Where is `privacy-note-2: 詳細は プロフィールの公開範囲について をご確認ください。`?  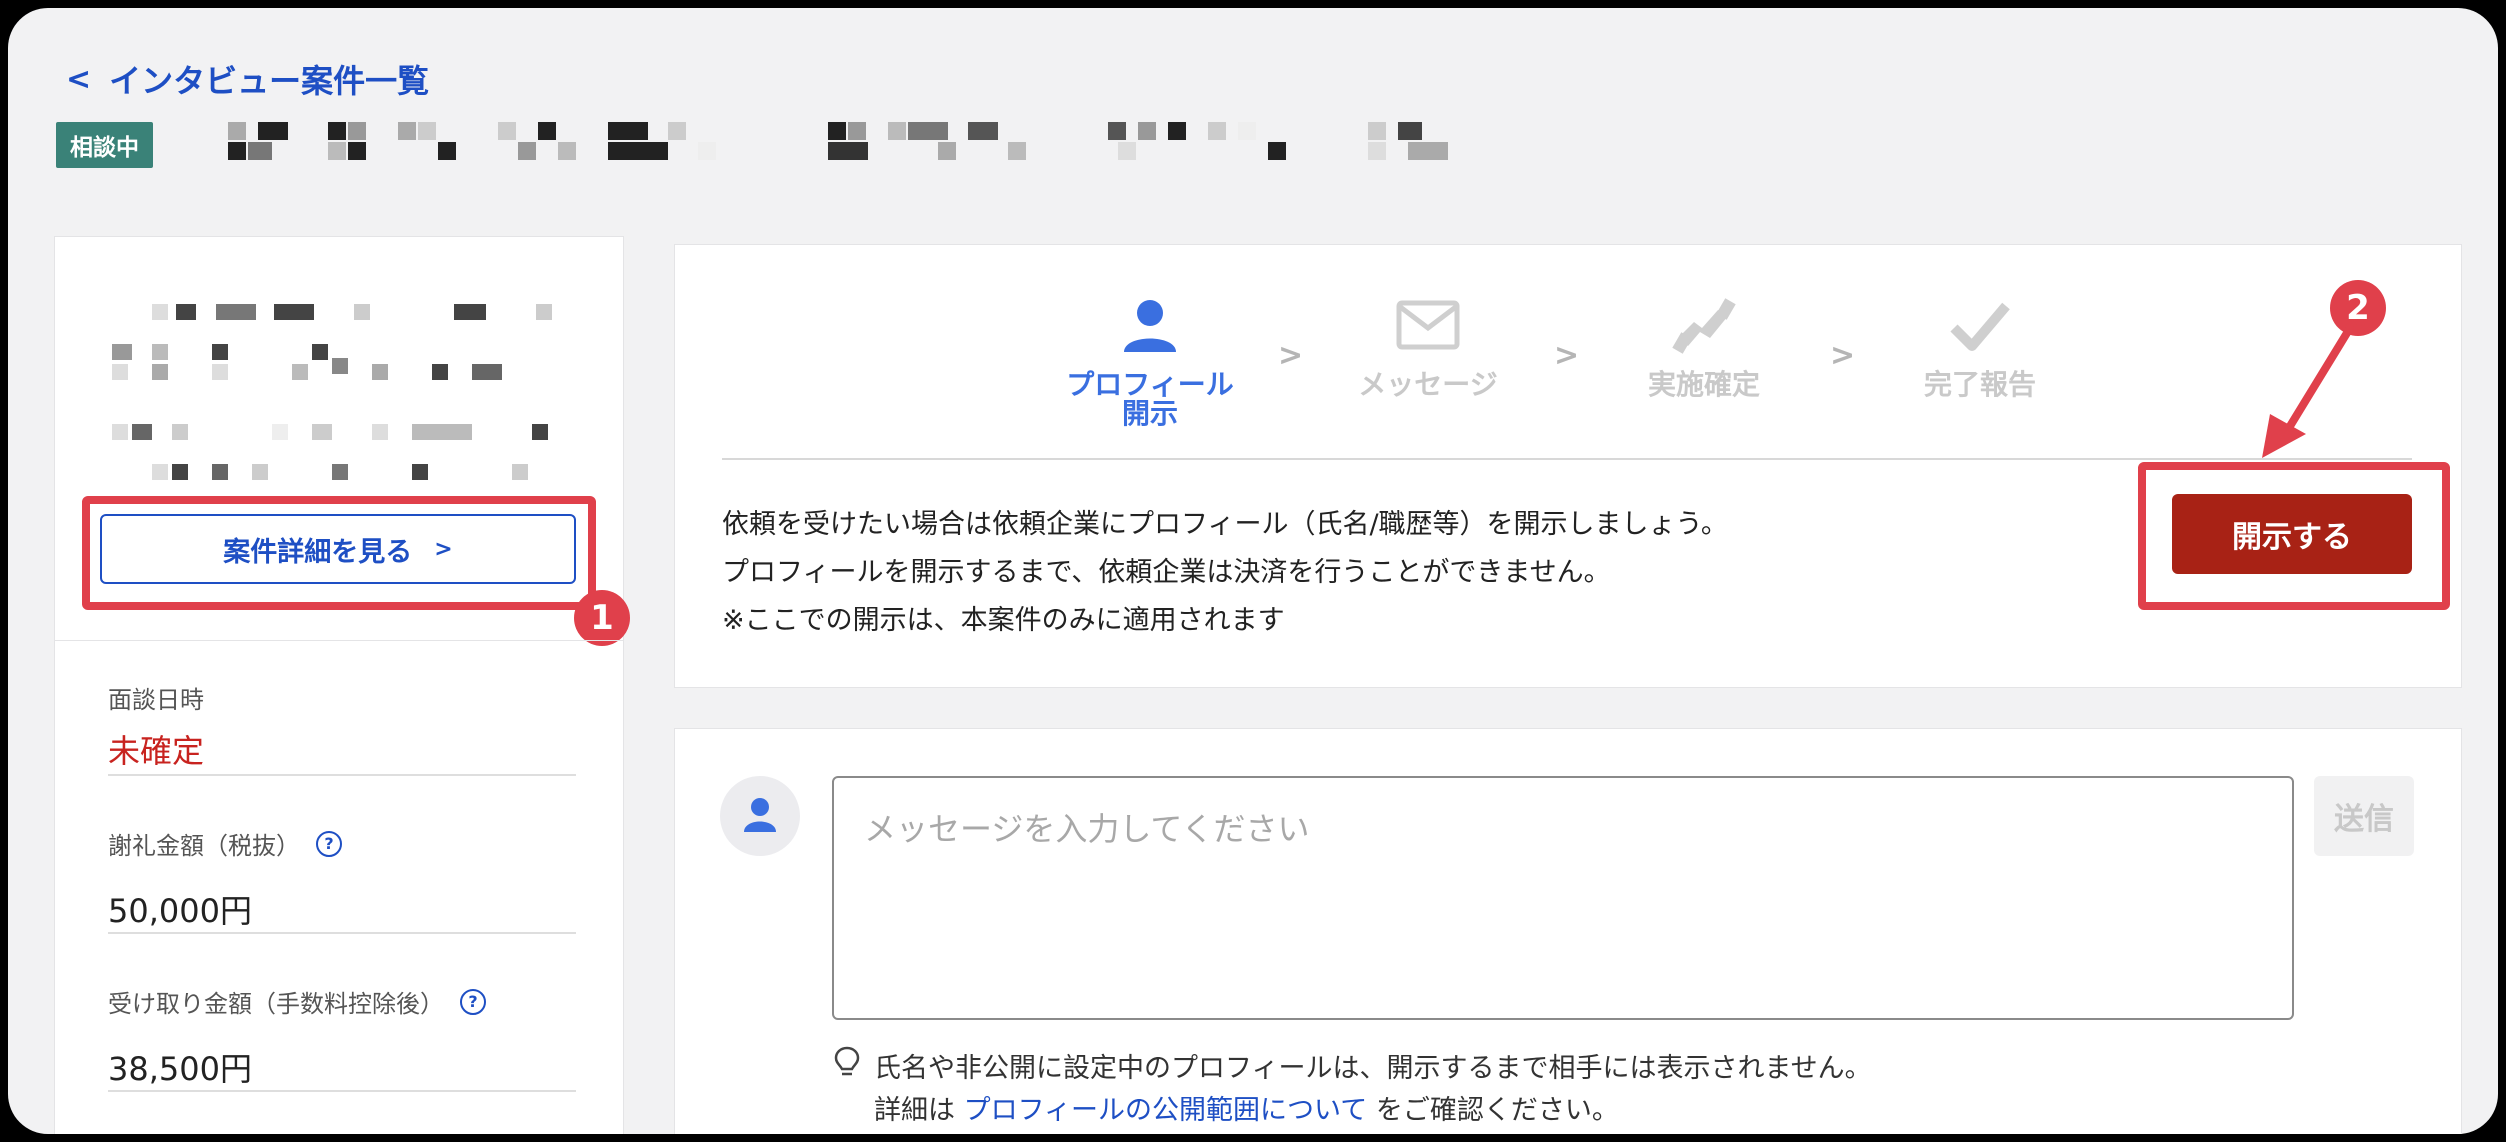 privacy-note-2: 詳細は プロフィールの公開範囲について をご確認ください。 is located at coordinates (1246, 1110).